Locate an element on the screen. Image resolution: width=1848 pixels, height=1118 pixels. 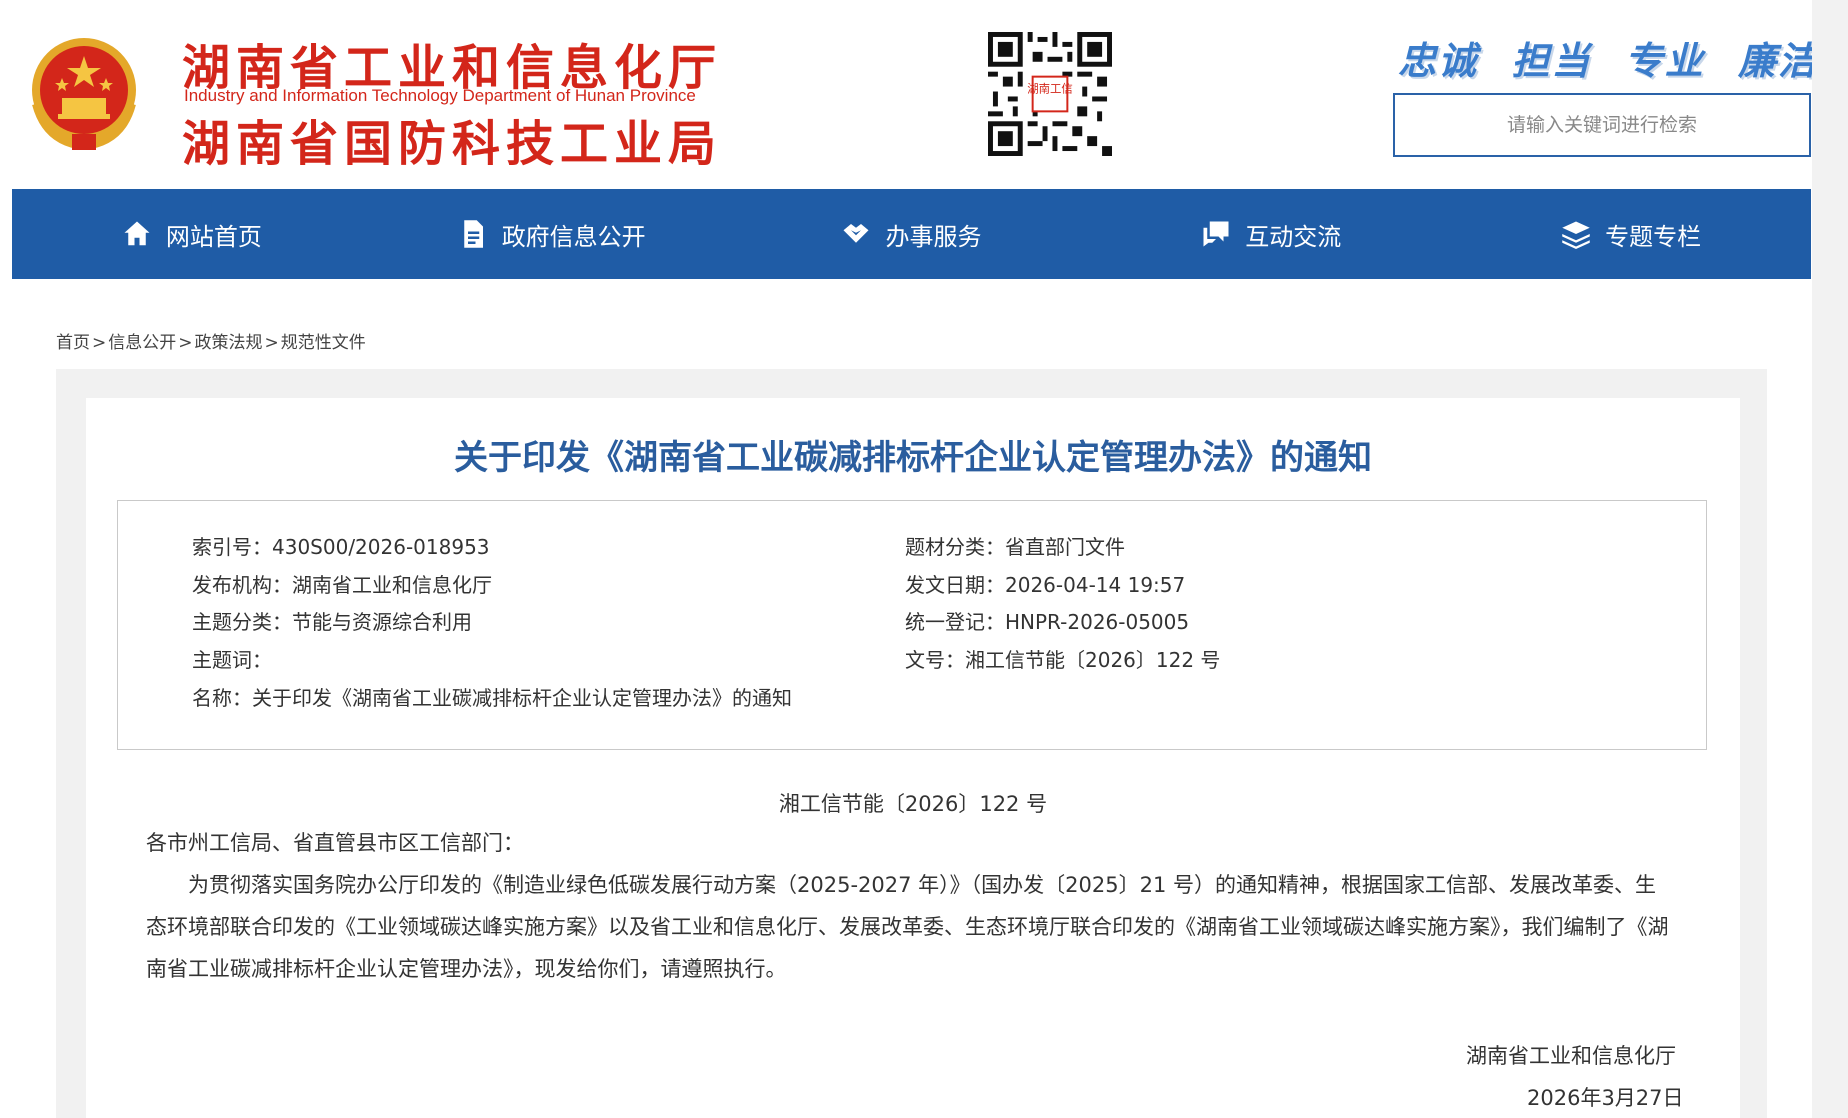
nav-item-label: 专题专栏 is located at coordinates (1653, 236).